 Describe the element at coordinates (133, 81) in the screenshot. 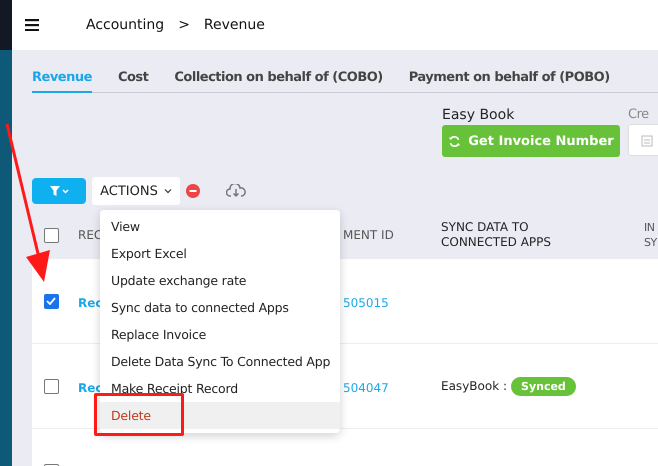

I see `tab: Cost` at that location.